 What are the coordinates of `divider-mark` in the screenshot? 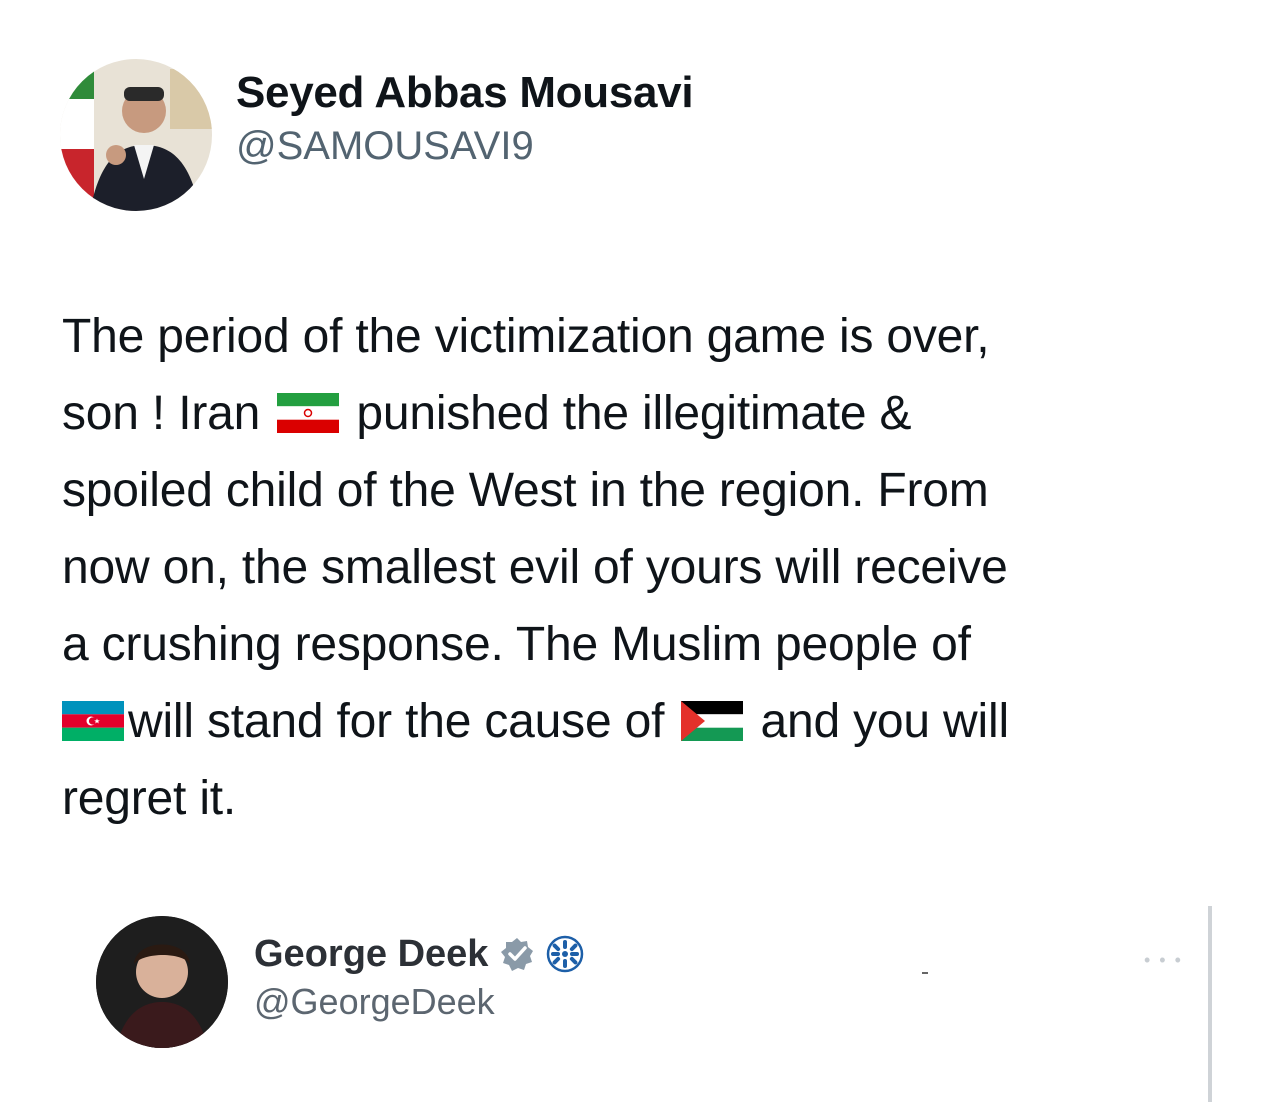 It's located at (925, 973).